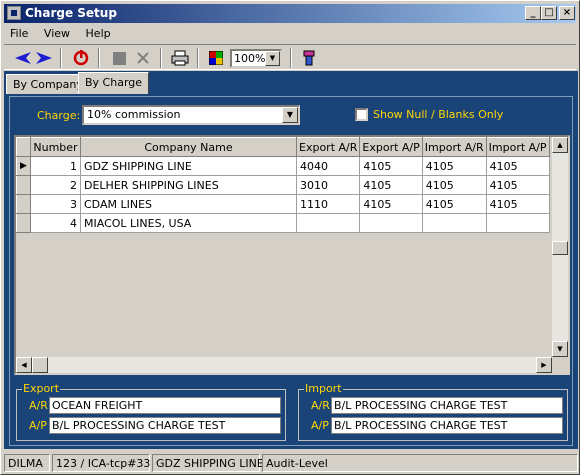 This screenshot has width=580, height=475. What do you see at coordinates (290, 34) in the screenshot?
I see `menu-bar: File View Help` at bounding box center [290, 34].